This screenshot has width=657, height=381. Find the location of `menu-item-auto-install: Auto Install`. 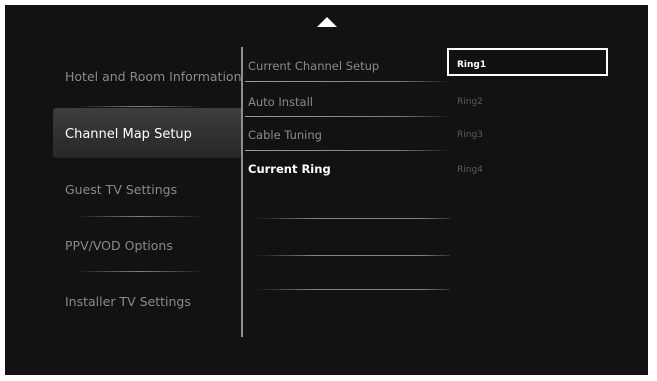

menu-item-auto-install: Auto Install is located at coordinates (280, 102).